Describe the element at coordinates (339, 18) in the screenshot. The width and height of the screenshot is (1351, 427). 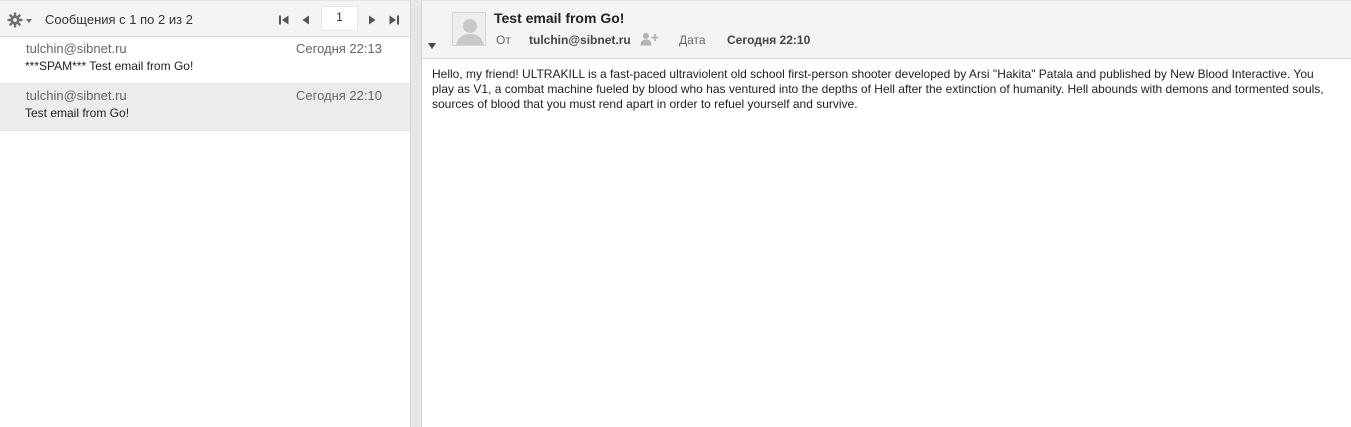
I see `page-number-input` at that location.